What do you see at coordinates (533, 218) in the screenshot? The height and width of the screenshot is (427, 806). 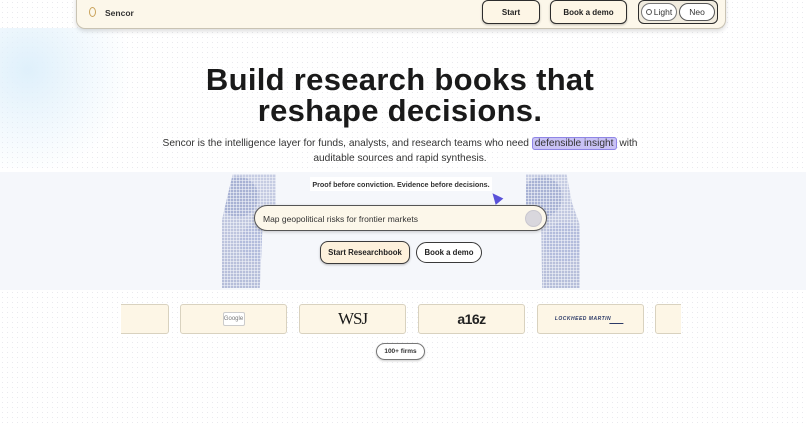 I see `submit-prompt-button` at bounding box center [533, 218].